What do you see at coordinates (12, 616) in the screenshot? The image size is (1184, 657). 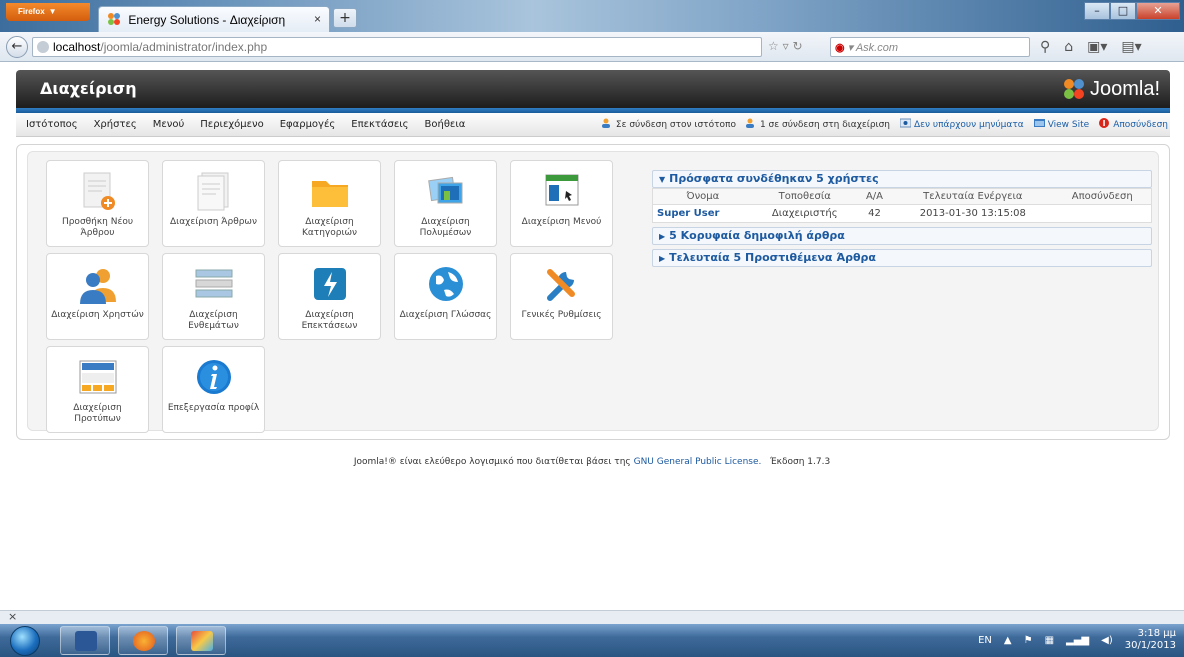 I see `addon-bar-close-icon: ×` at bounding box center [12, 616].